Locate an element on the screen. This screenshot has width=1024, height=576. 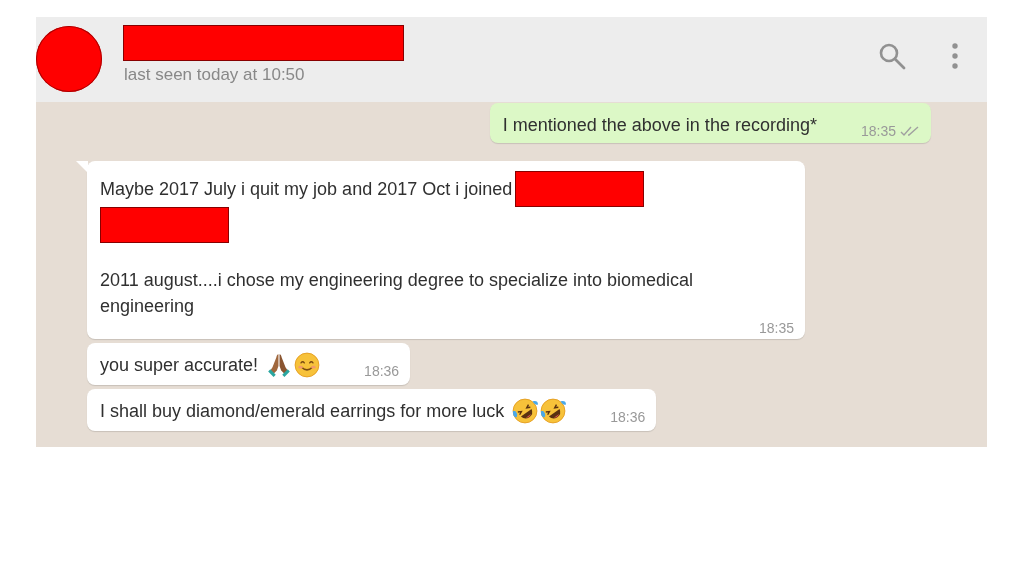
smiley-icon is located at coordinates (307, 365).